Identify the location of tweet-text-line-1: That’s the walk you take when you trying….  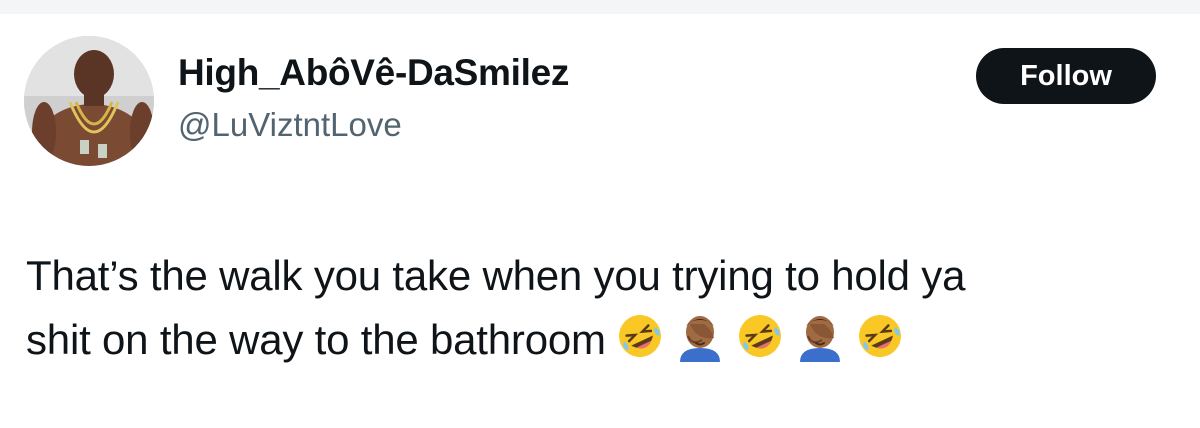
(496, 275).